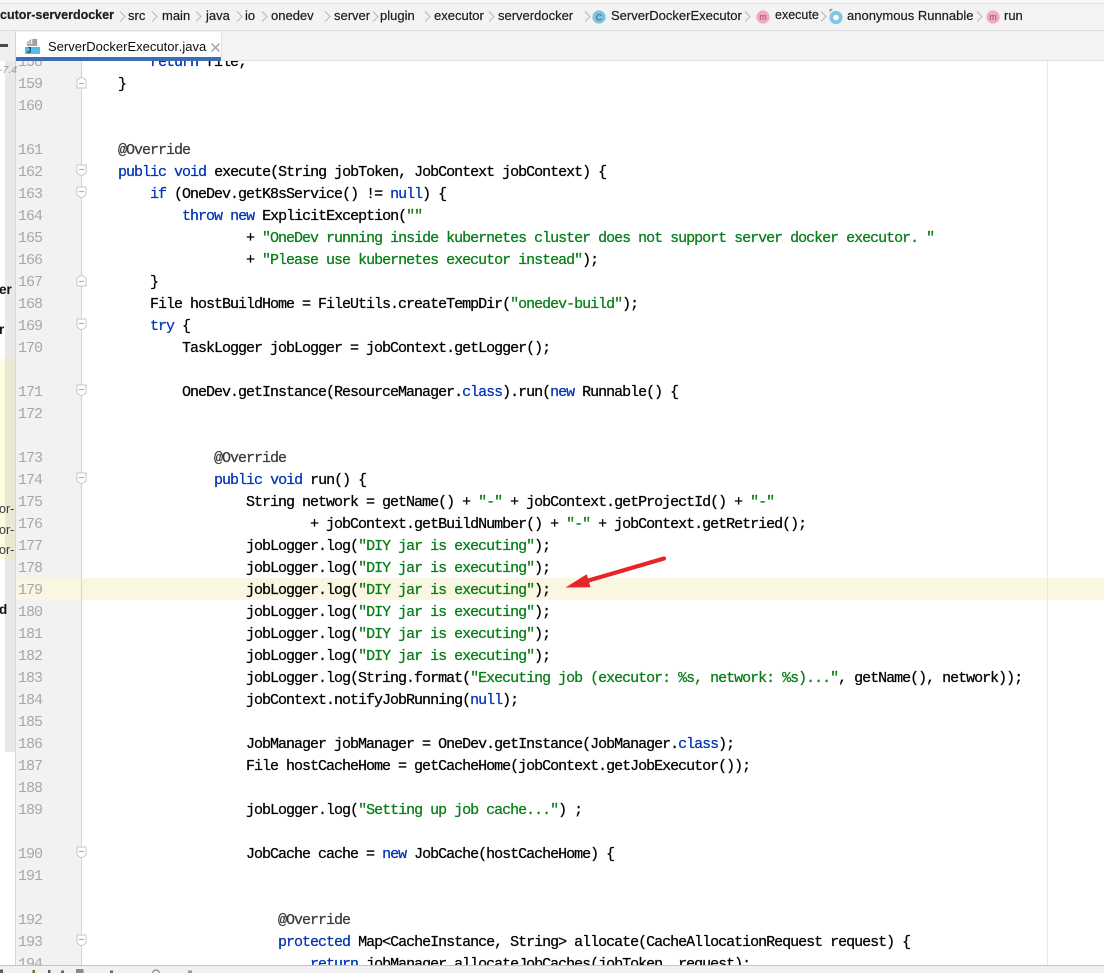 The width and height of the screenshot is (1104, 976). I want to click on svg-text: J, so click(28, 50).